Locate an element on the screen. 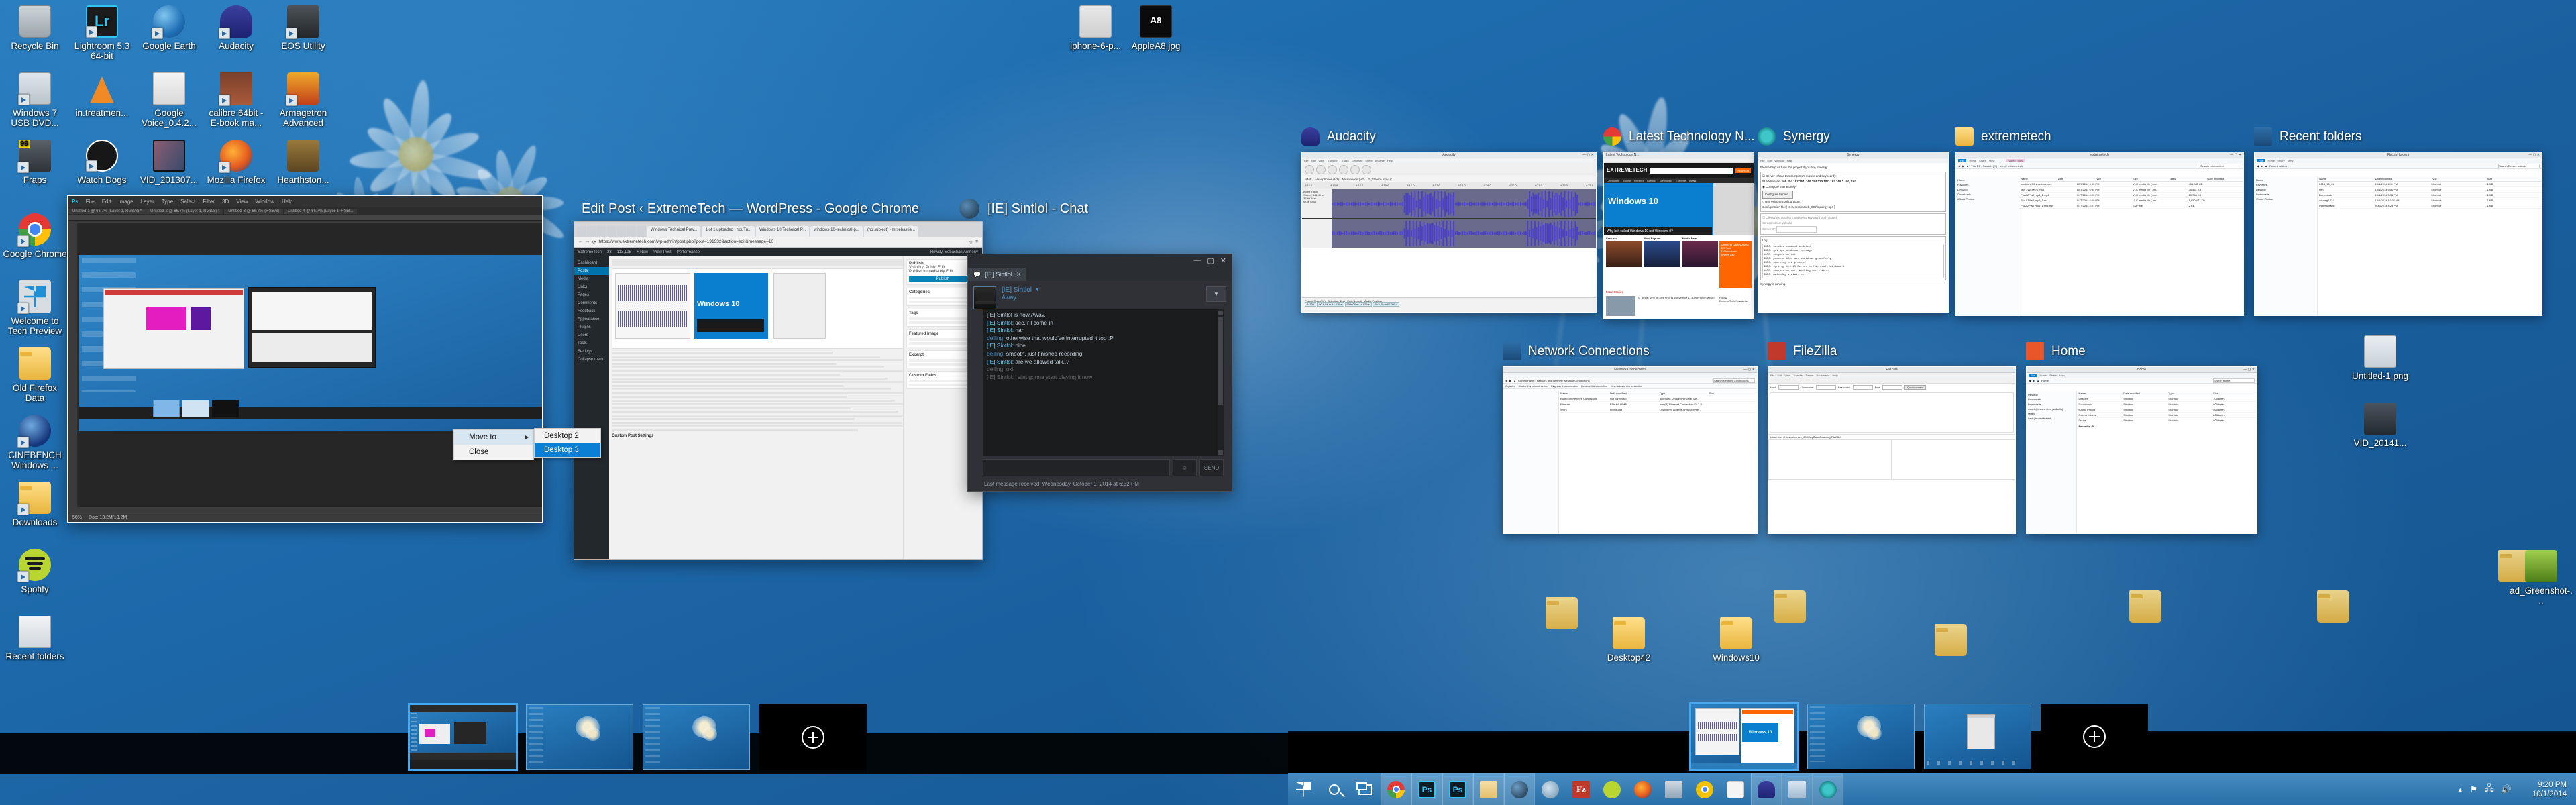  table-row: minpeg1 TV 10/1/2014 10:05 AM Shortcut 1 KB is located at coordinates (2430, 200).